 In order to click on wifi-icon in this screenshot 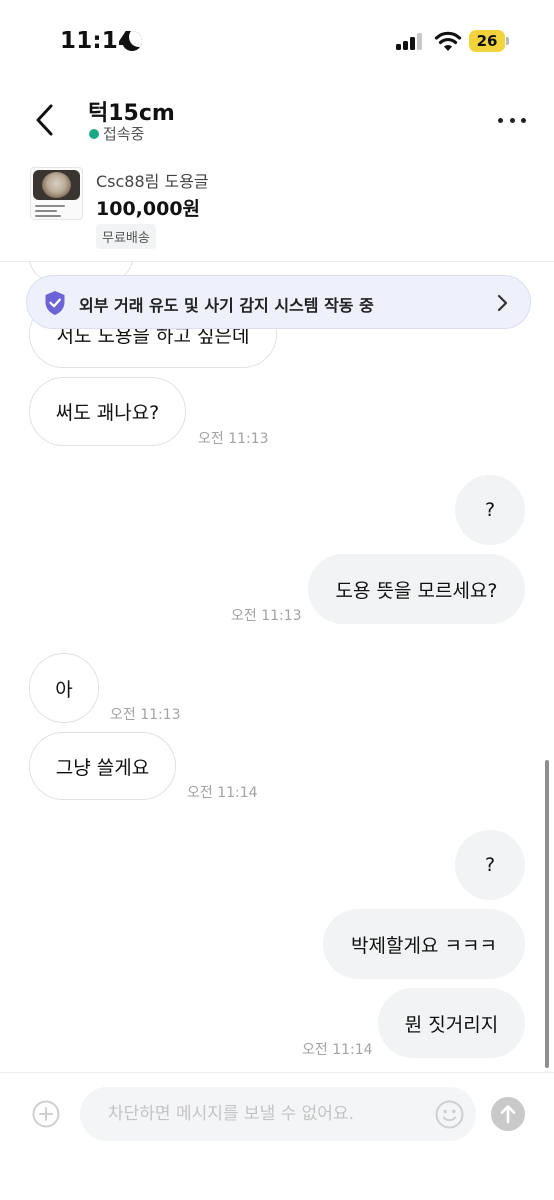, I will do `click(448, 41)`.